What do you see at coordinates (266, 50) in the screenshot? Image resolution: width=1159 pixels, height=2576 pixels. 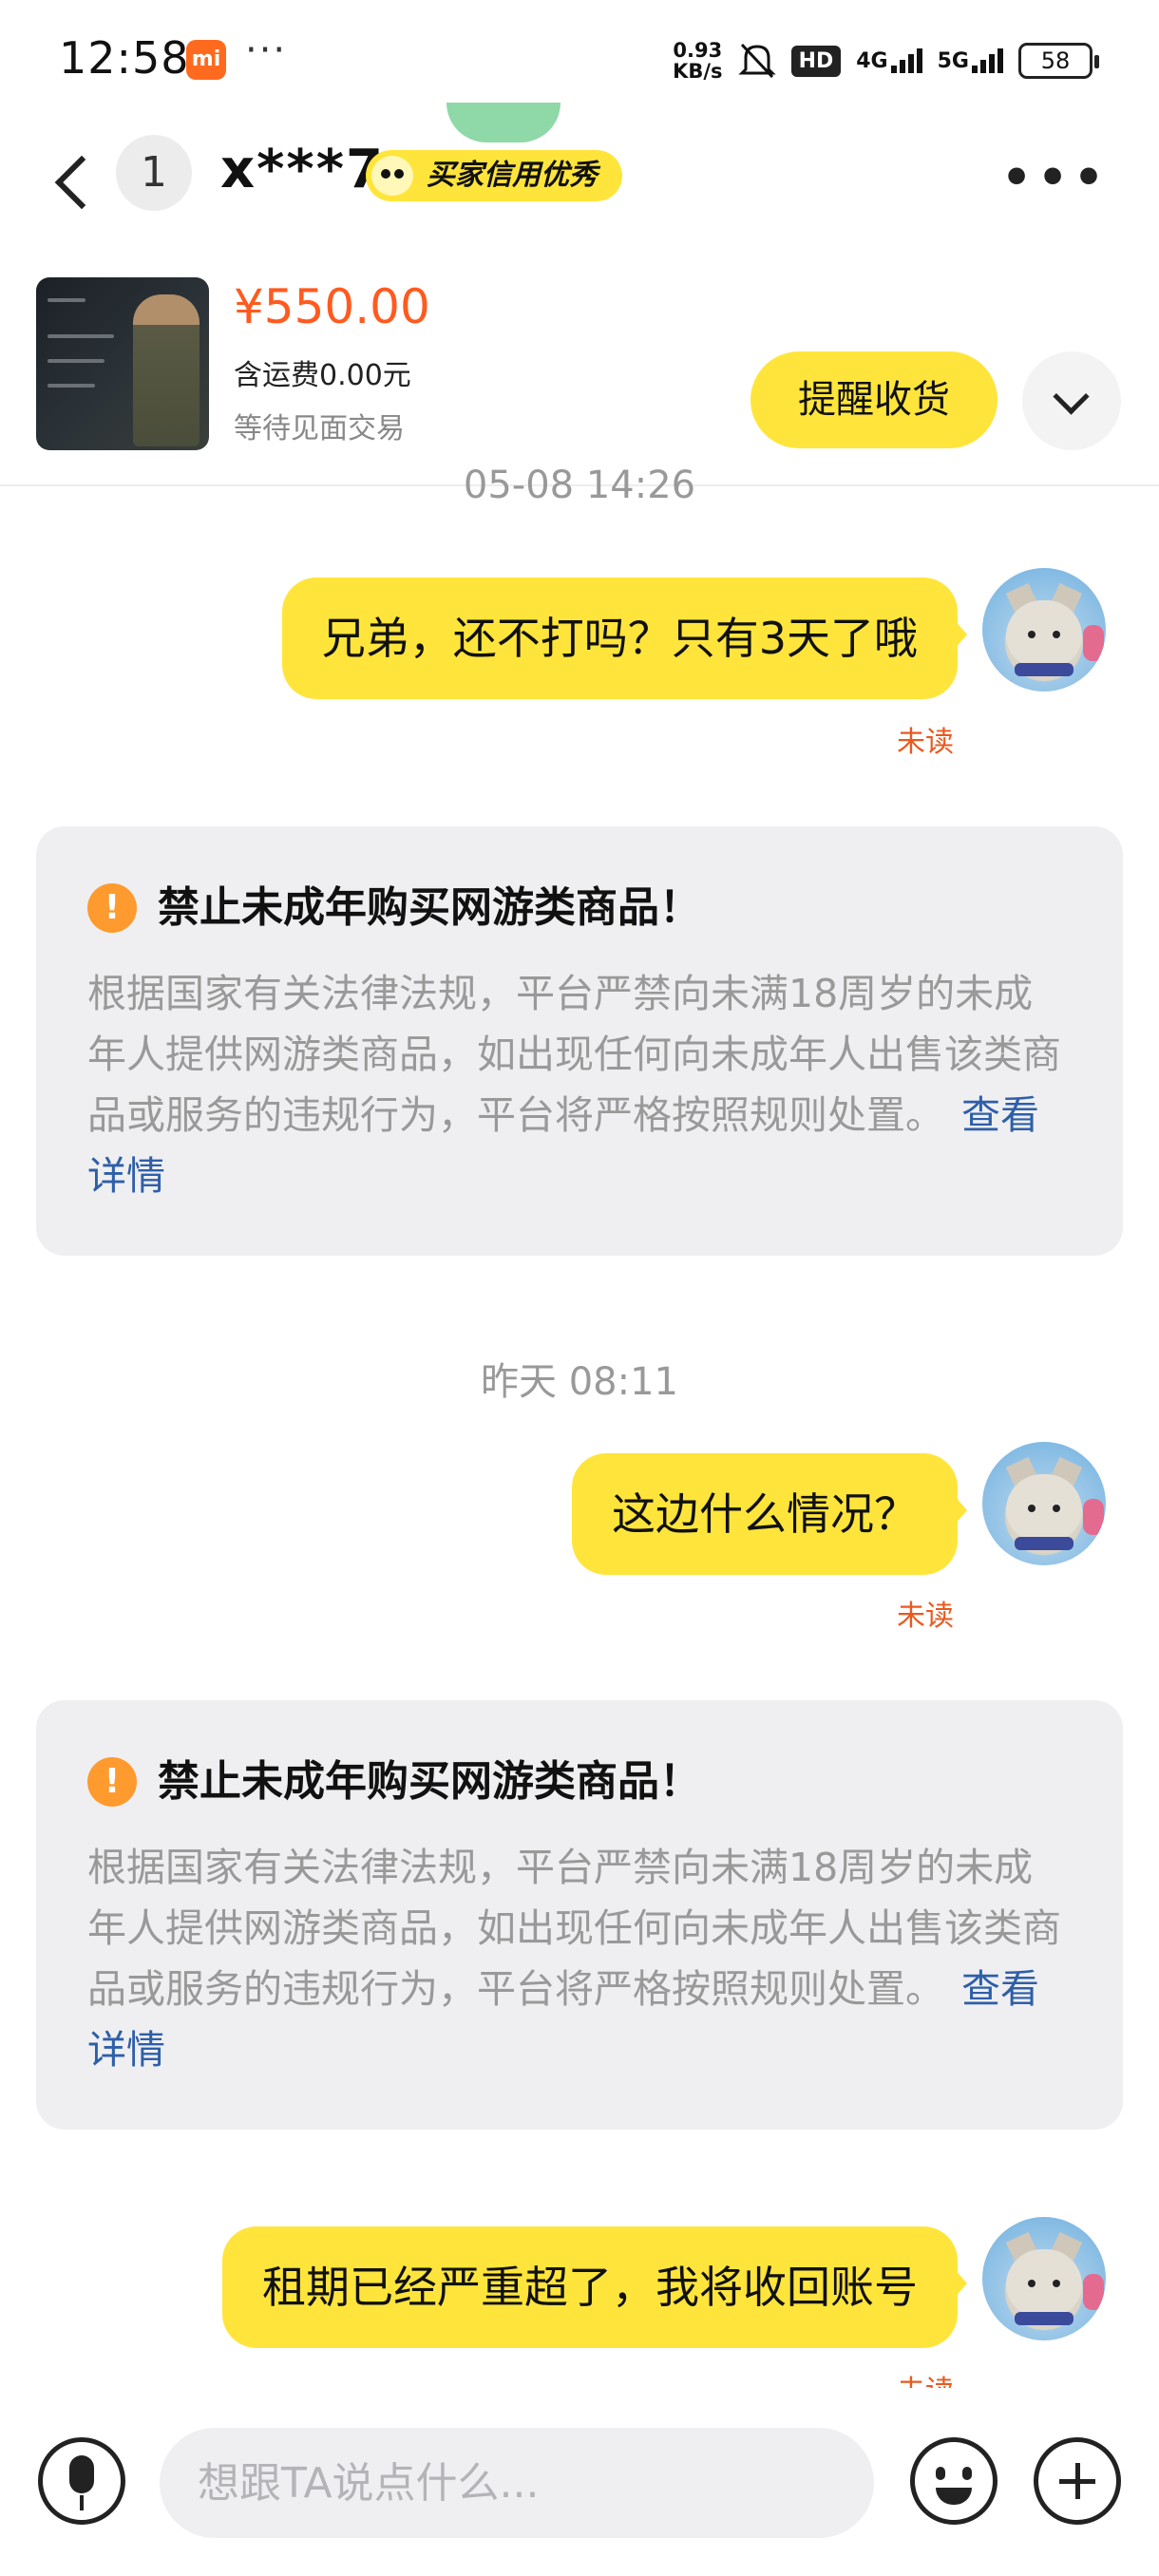 I see `more-notifications-icon: ···` at bounding box center [266, 50].